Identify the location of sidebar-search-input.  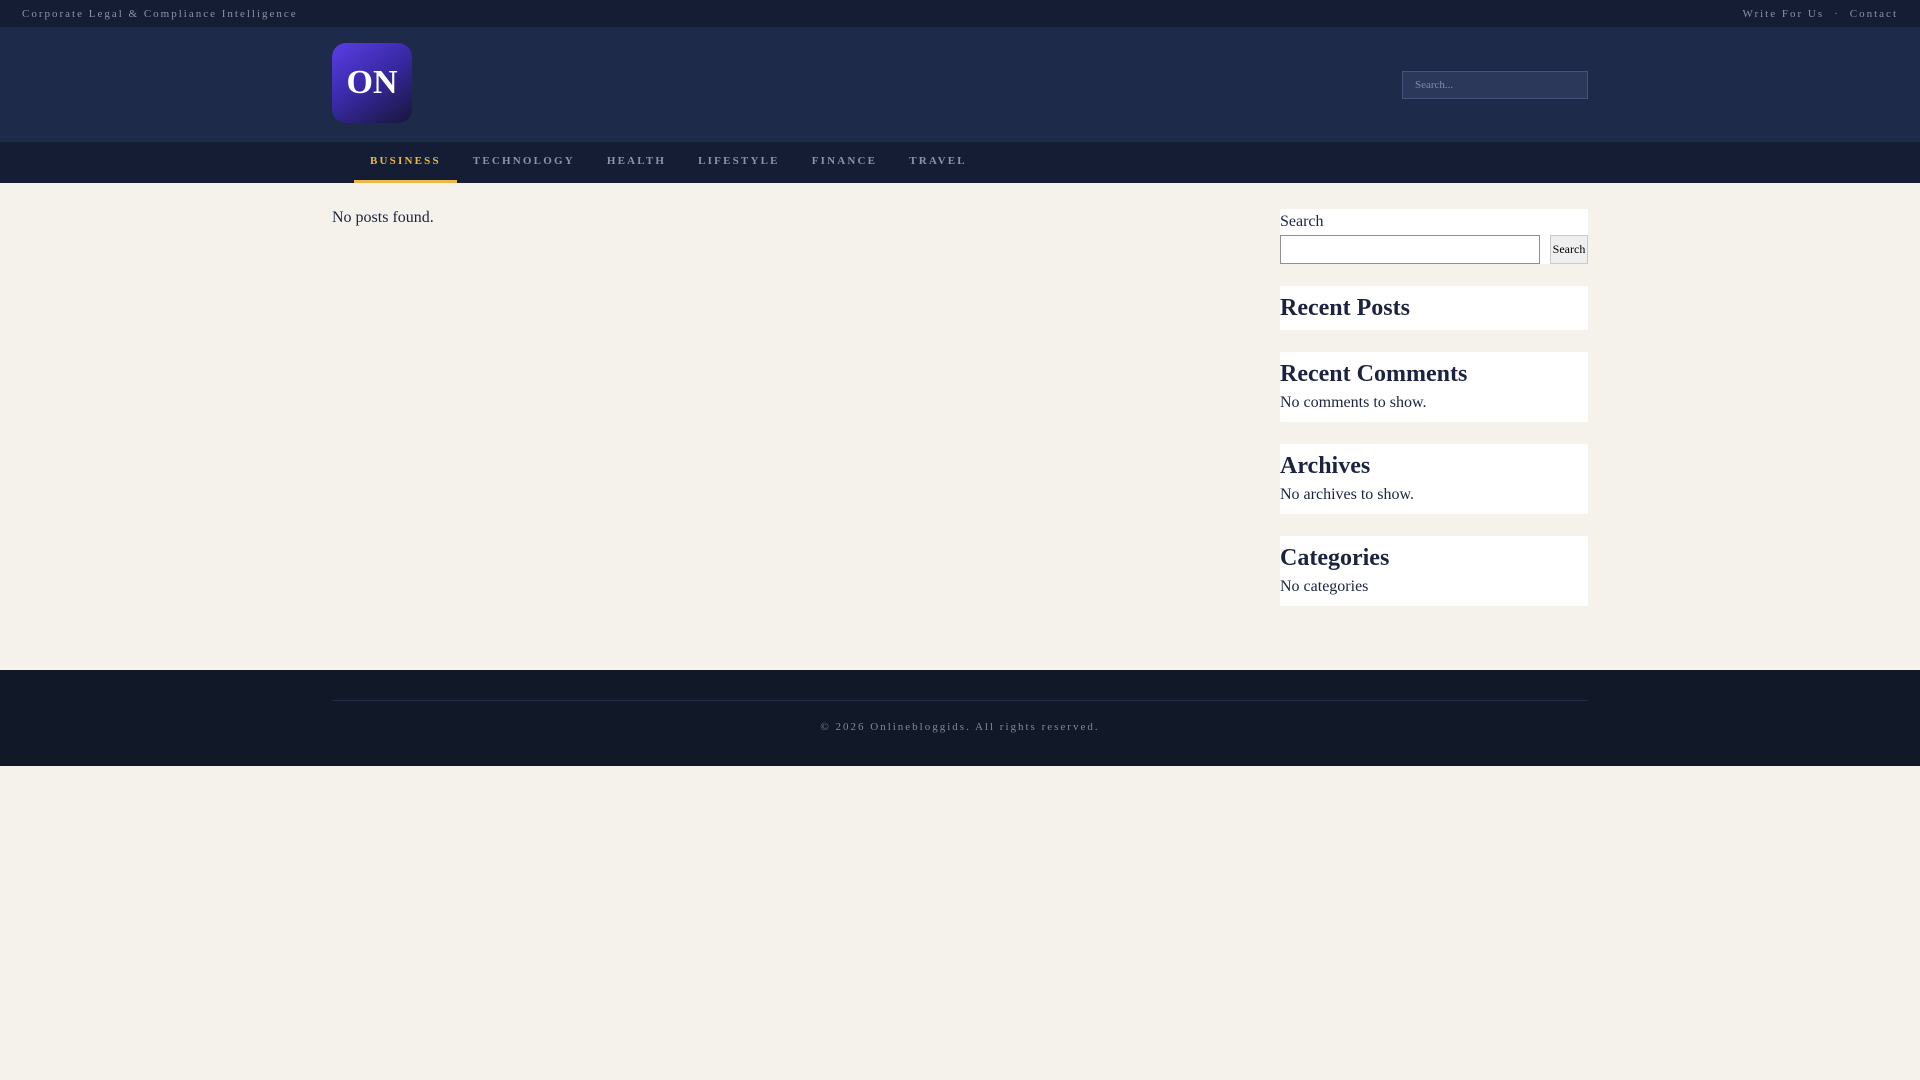
(1410, 249).